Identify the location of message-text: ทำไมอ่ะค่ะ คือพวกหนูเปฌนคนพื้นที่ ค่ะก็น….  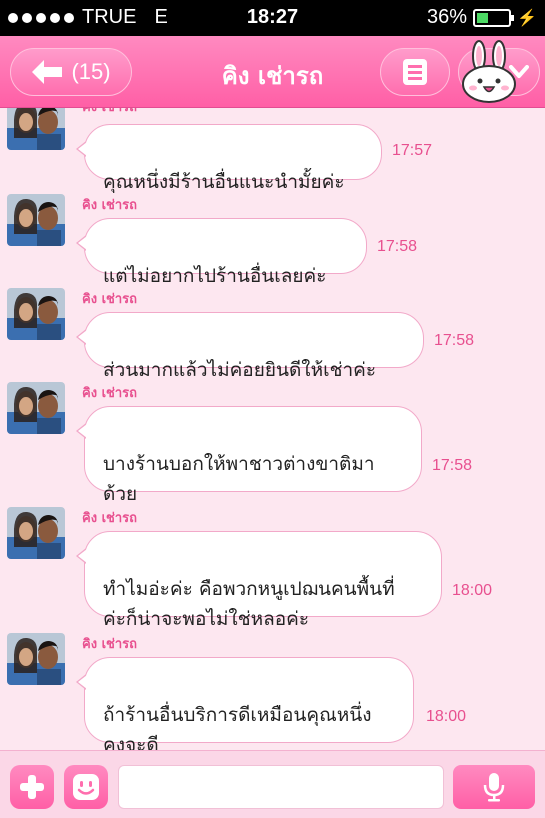
(249, 604).